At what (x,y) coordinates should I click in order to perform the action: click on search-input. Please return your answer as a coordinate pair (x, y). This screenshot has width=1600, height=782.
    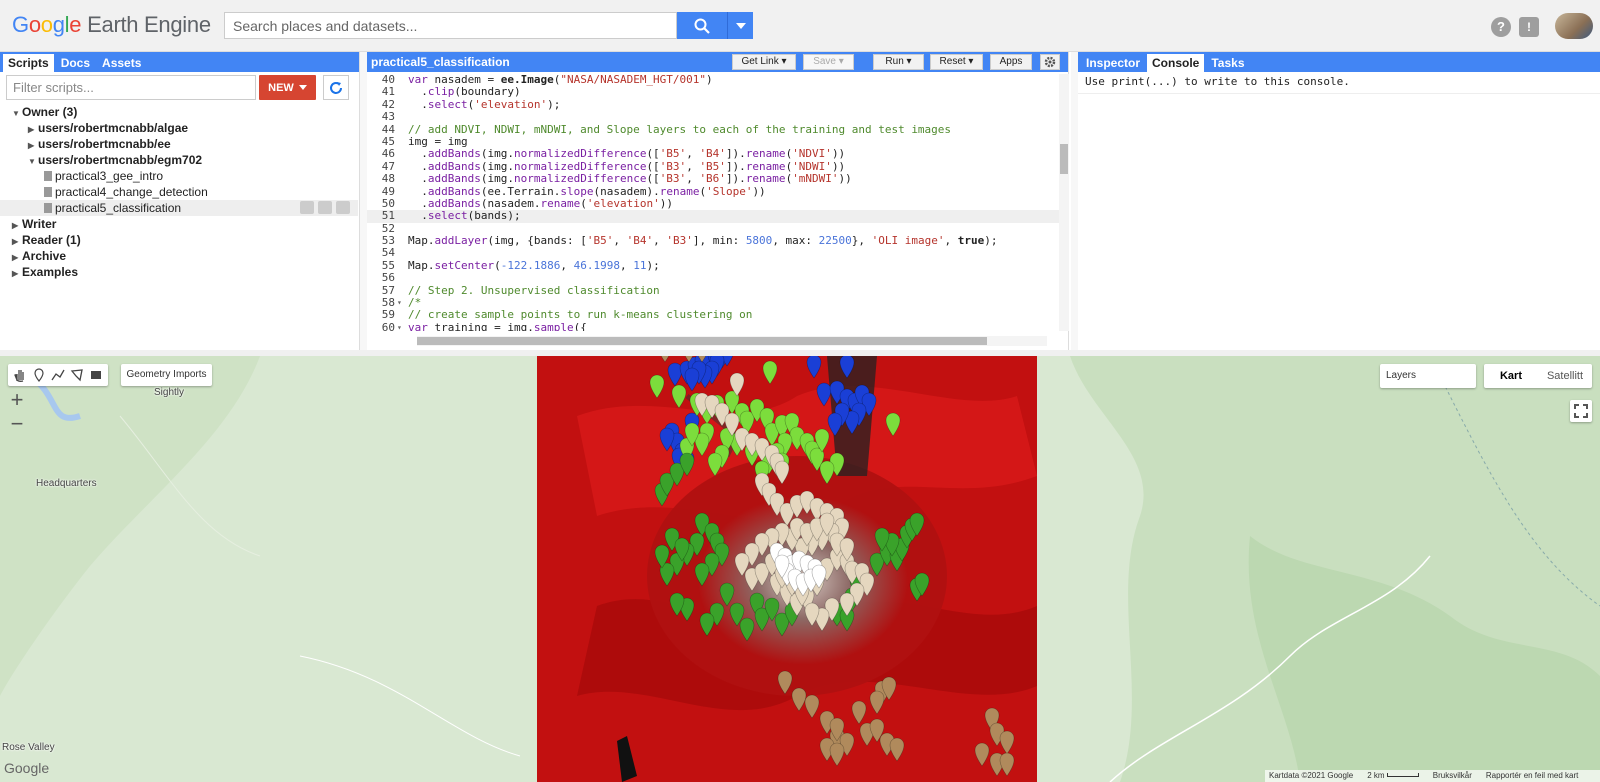
    Looking at the image, I should click on (450, 25).